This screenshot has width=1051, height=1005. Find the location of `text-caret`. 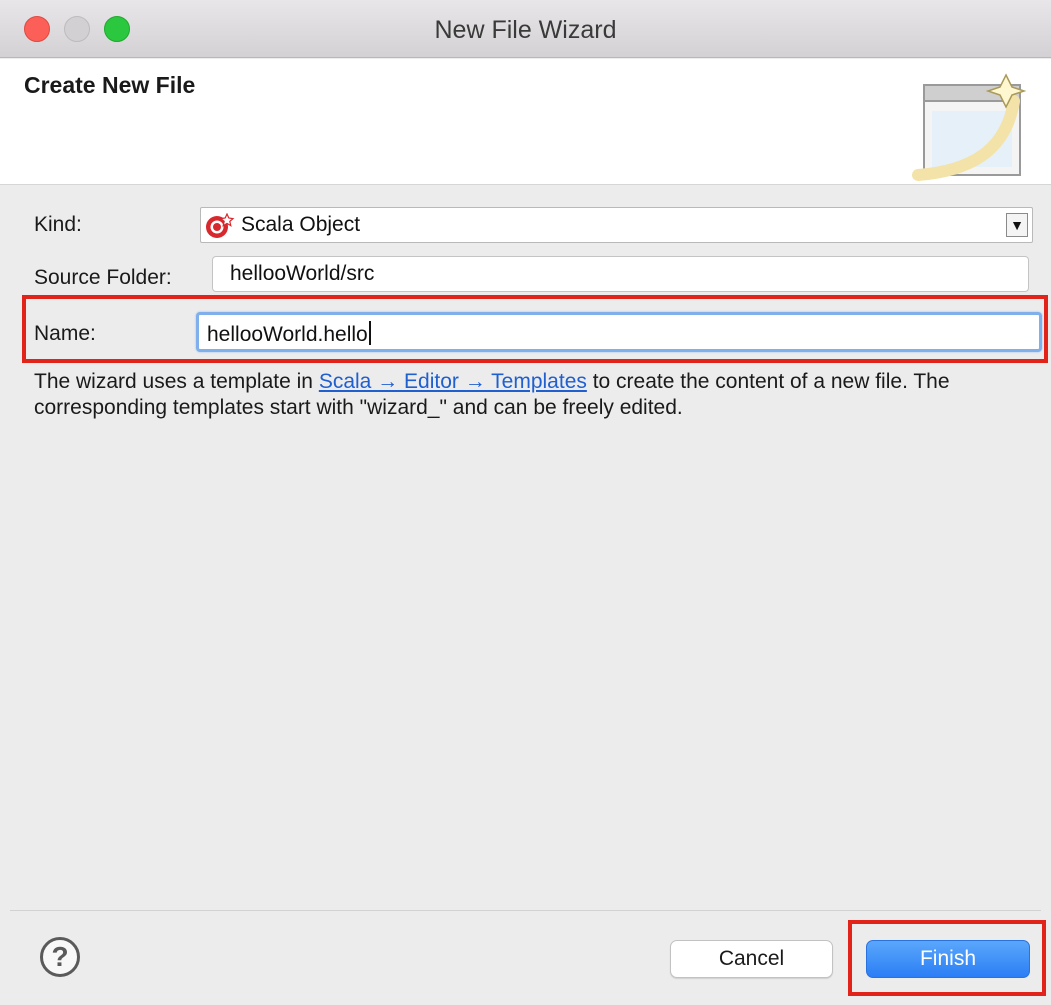

text-caret is located at coordinates (369, 333).